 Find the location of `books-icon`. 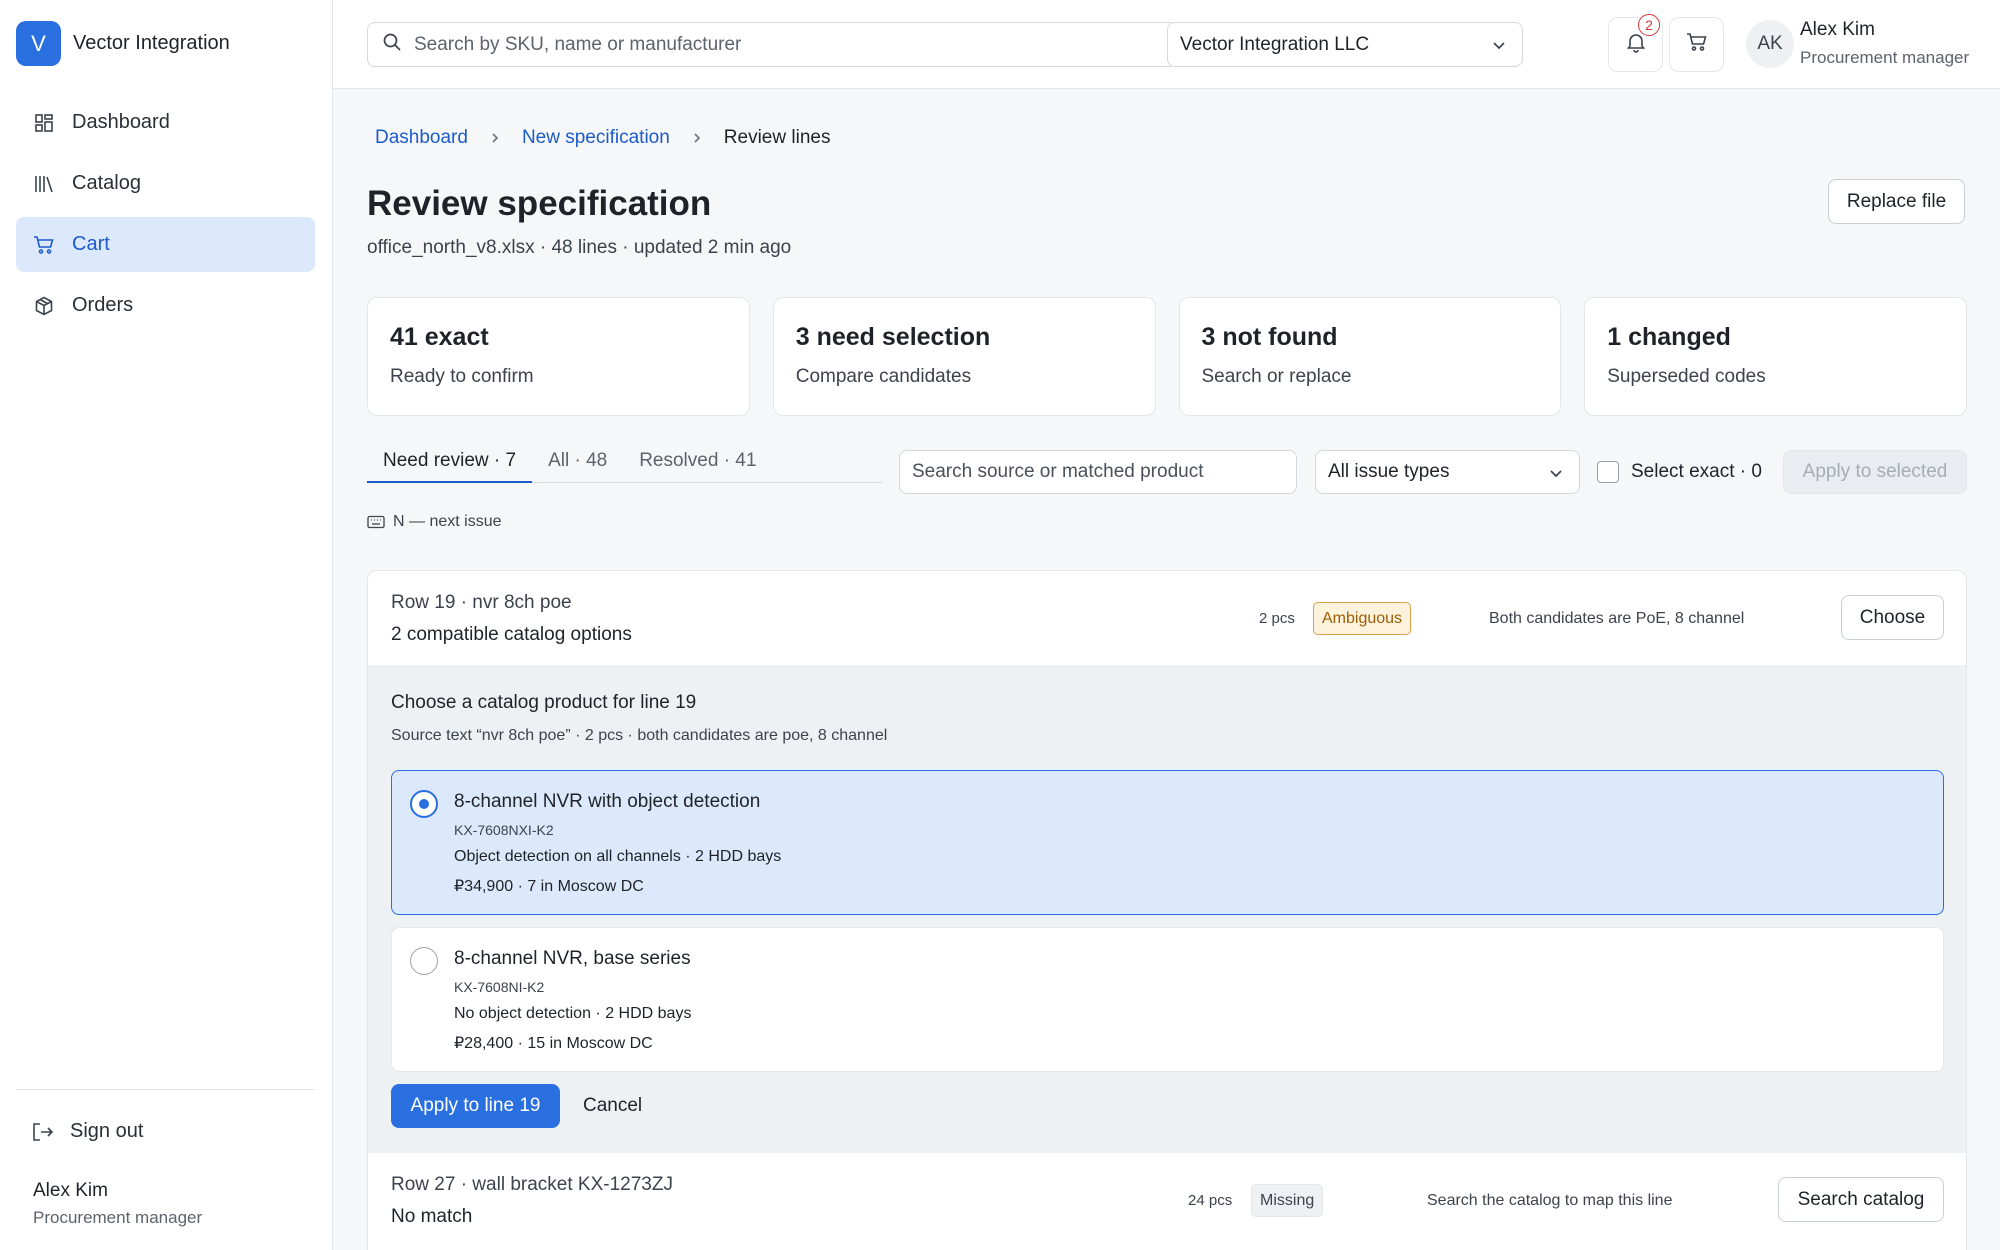

books-icon is located at coordinates (44, 184).